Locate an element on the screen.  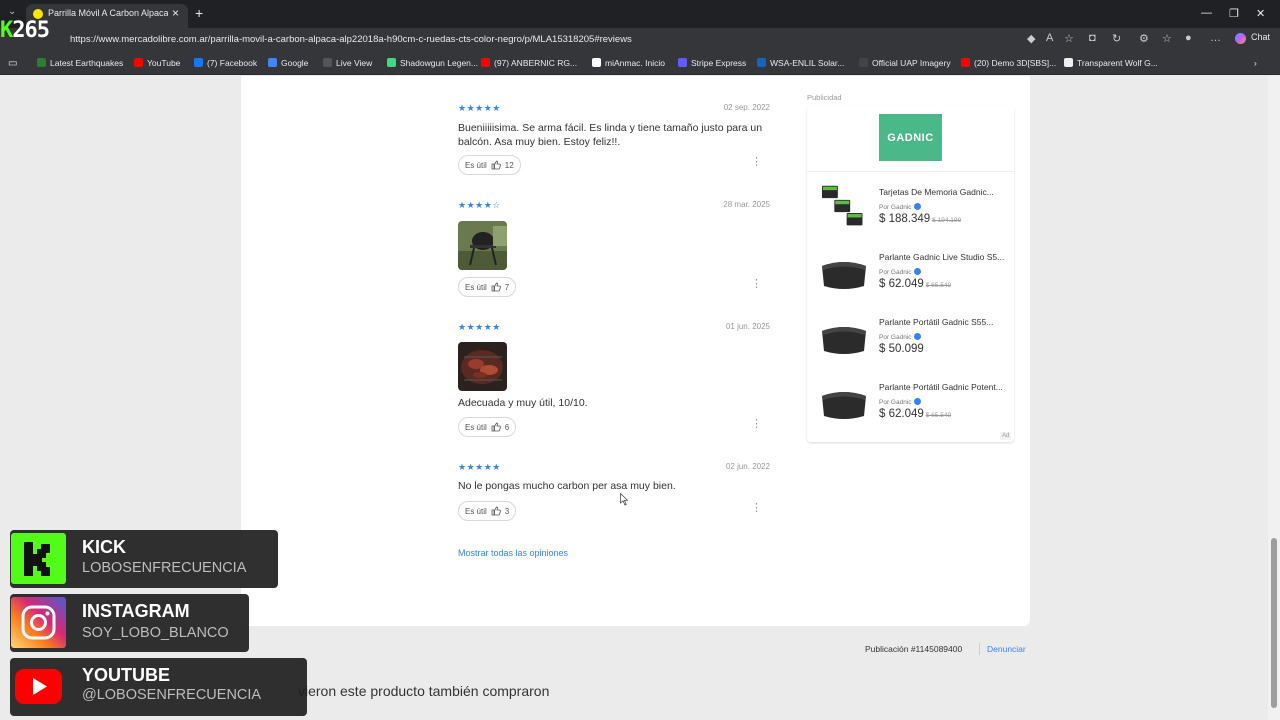
helpful-button: Es útil 3 is located at coordinates (487, 511).